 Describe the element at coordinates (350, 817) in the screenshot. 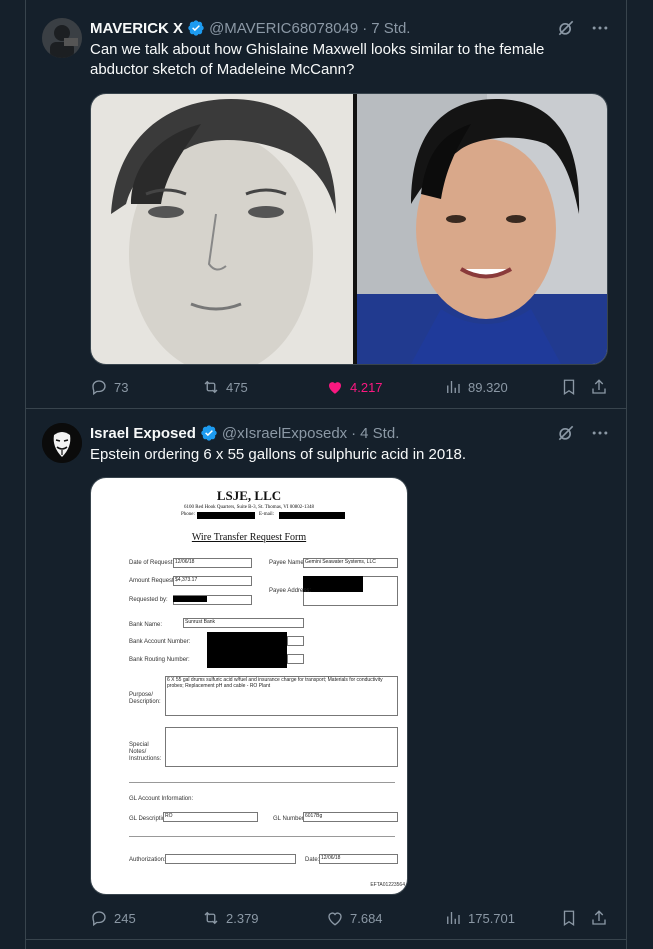

I see `field-gl-number: 6017Bg` at that location.